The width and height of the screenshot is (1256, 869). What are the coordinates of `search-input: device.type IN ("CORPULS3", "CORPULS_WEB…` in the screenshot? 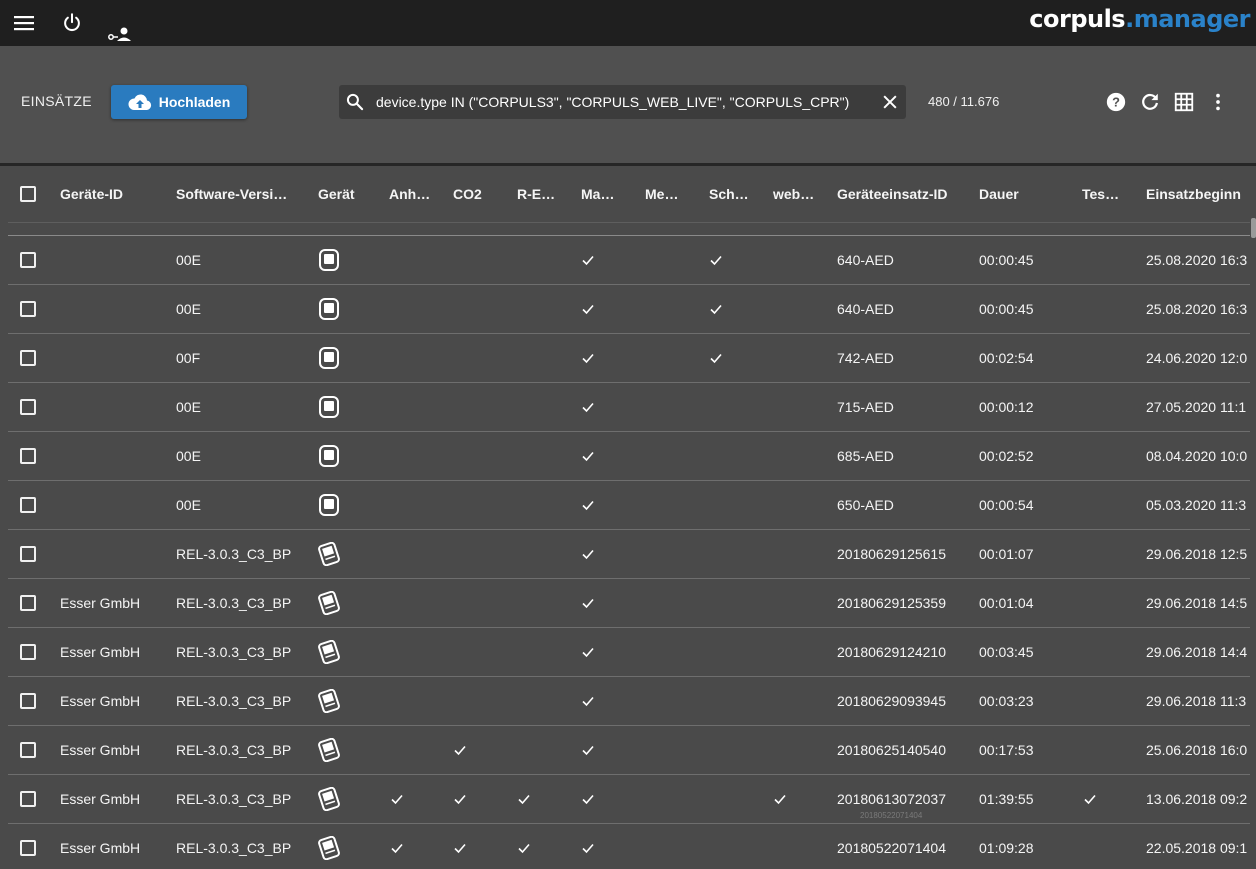 It's located at (624, 102).